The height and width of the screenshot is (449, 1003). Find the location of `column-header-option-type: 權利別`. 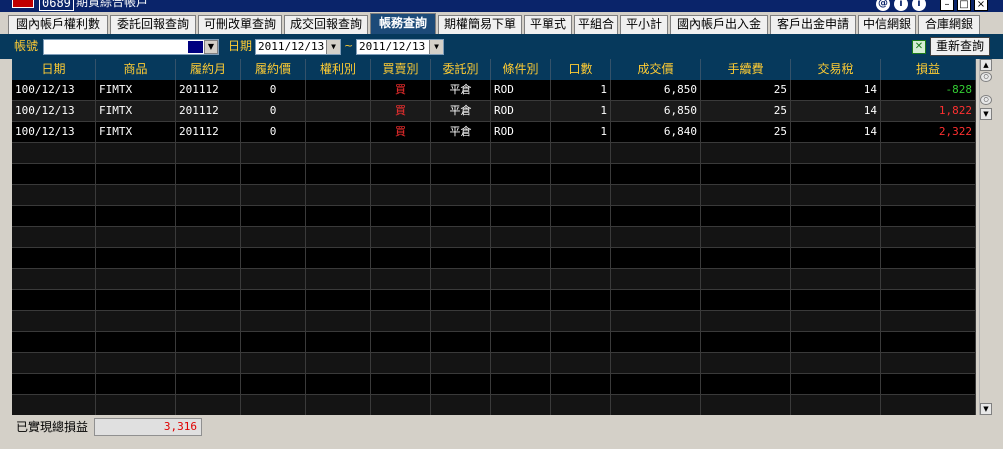

column-header-option-type: 權利別 is located at coordinates (338, 69).